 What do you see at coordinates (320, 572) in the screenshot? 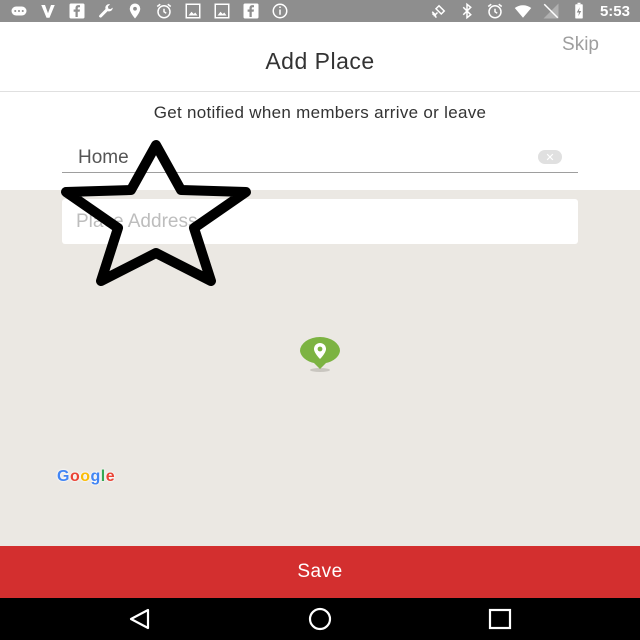
I see `save-button: Save` at bounding box center [320, 572].